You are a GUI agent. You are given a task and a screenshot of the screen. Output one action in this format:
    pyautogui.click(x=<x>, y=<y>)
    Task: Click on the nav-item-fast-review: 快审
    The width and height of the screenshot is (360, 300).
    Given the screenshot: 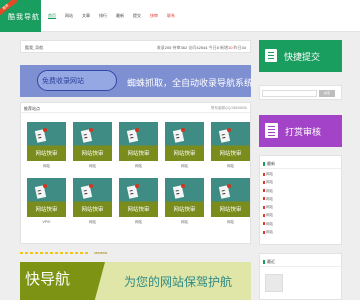 What is the action you would take?
    pyautogui.click(x=154, y=16)
    